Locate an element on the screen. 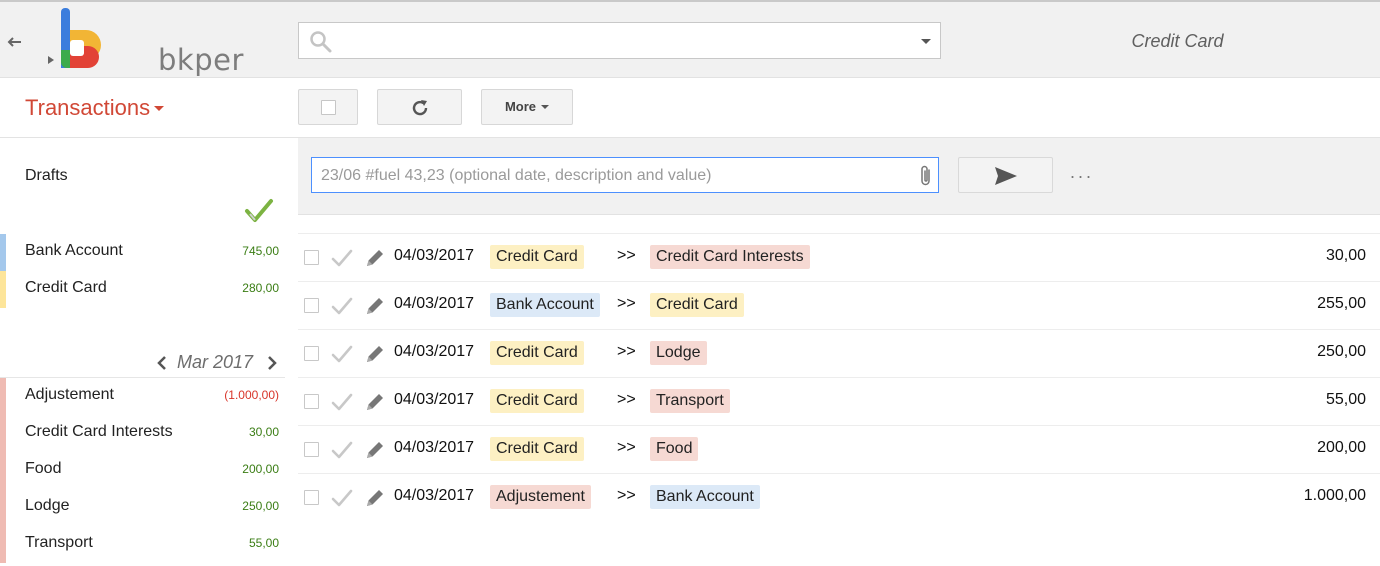  chevron-down-icon is located at coordinates (159, 108).